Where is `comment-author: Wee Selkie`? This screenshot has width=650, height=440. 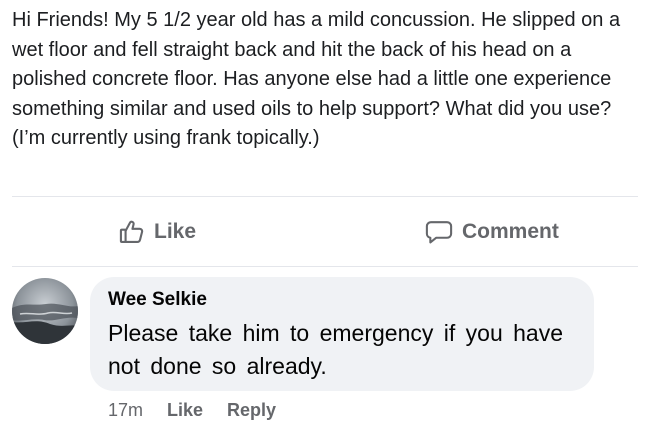 comment-author: Wee Selkie is located at coordinates (157, 300).